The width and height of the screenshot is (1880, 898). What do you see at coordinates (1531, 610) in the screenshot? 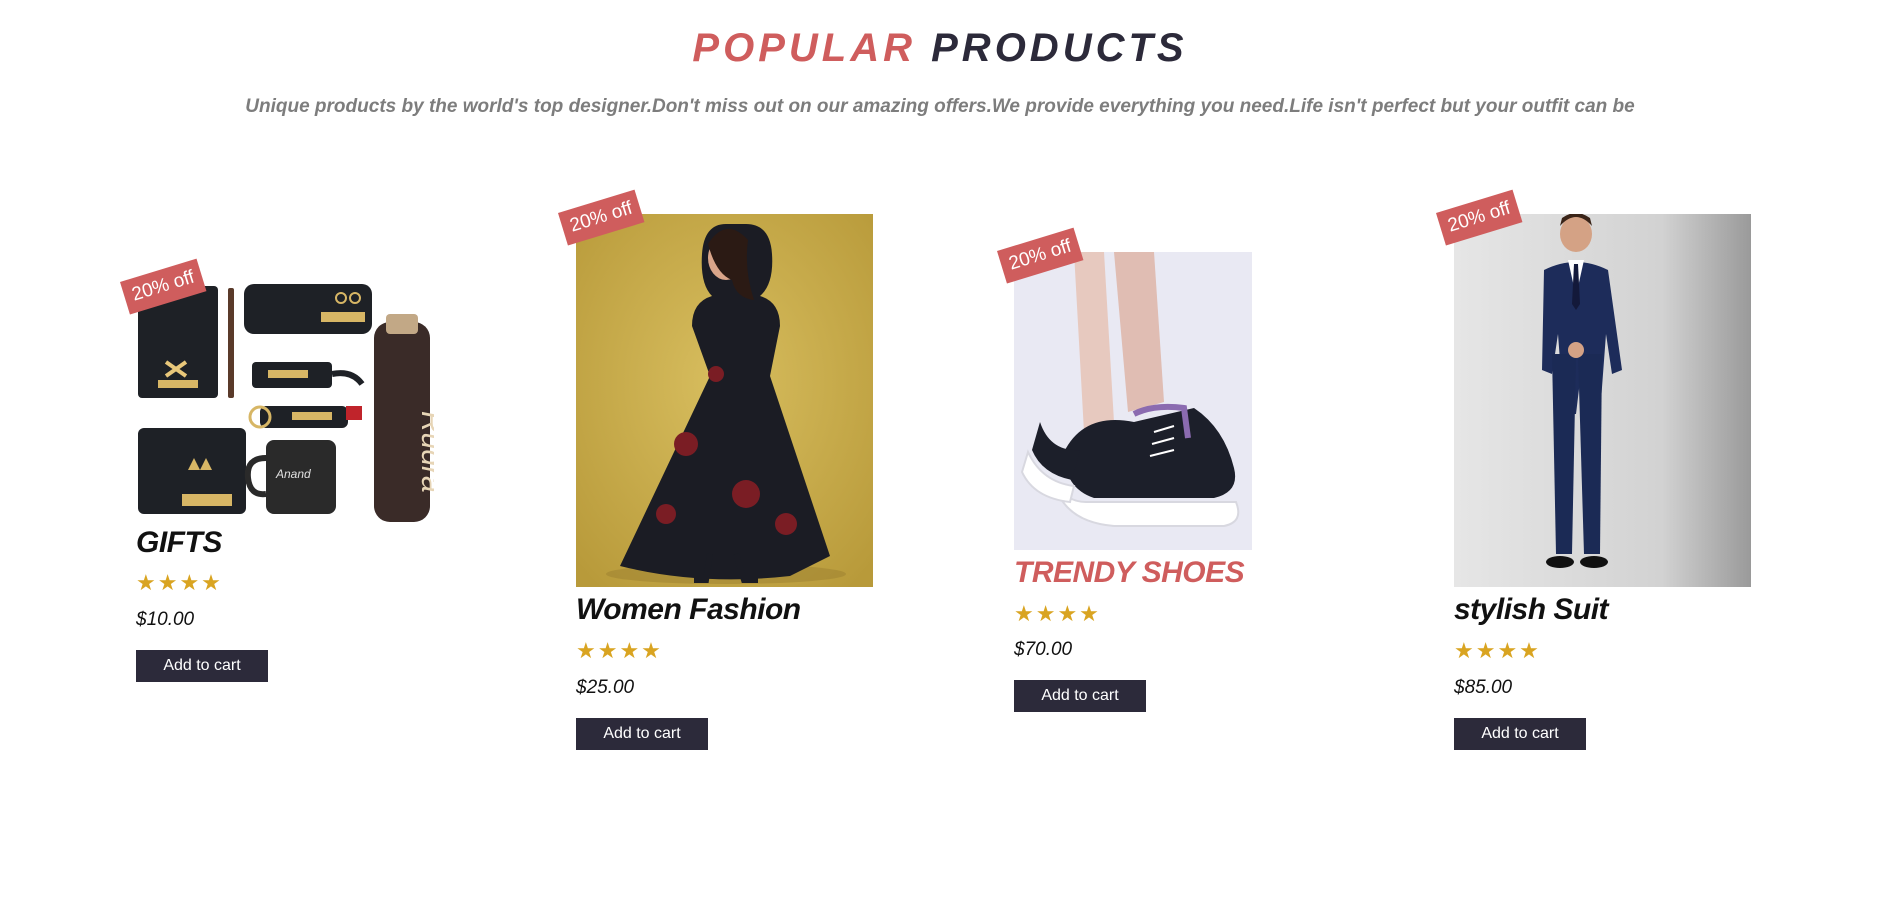
I see `product-name: stylish Suit` at bounding box center [1531, 610].